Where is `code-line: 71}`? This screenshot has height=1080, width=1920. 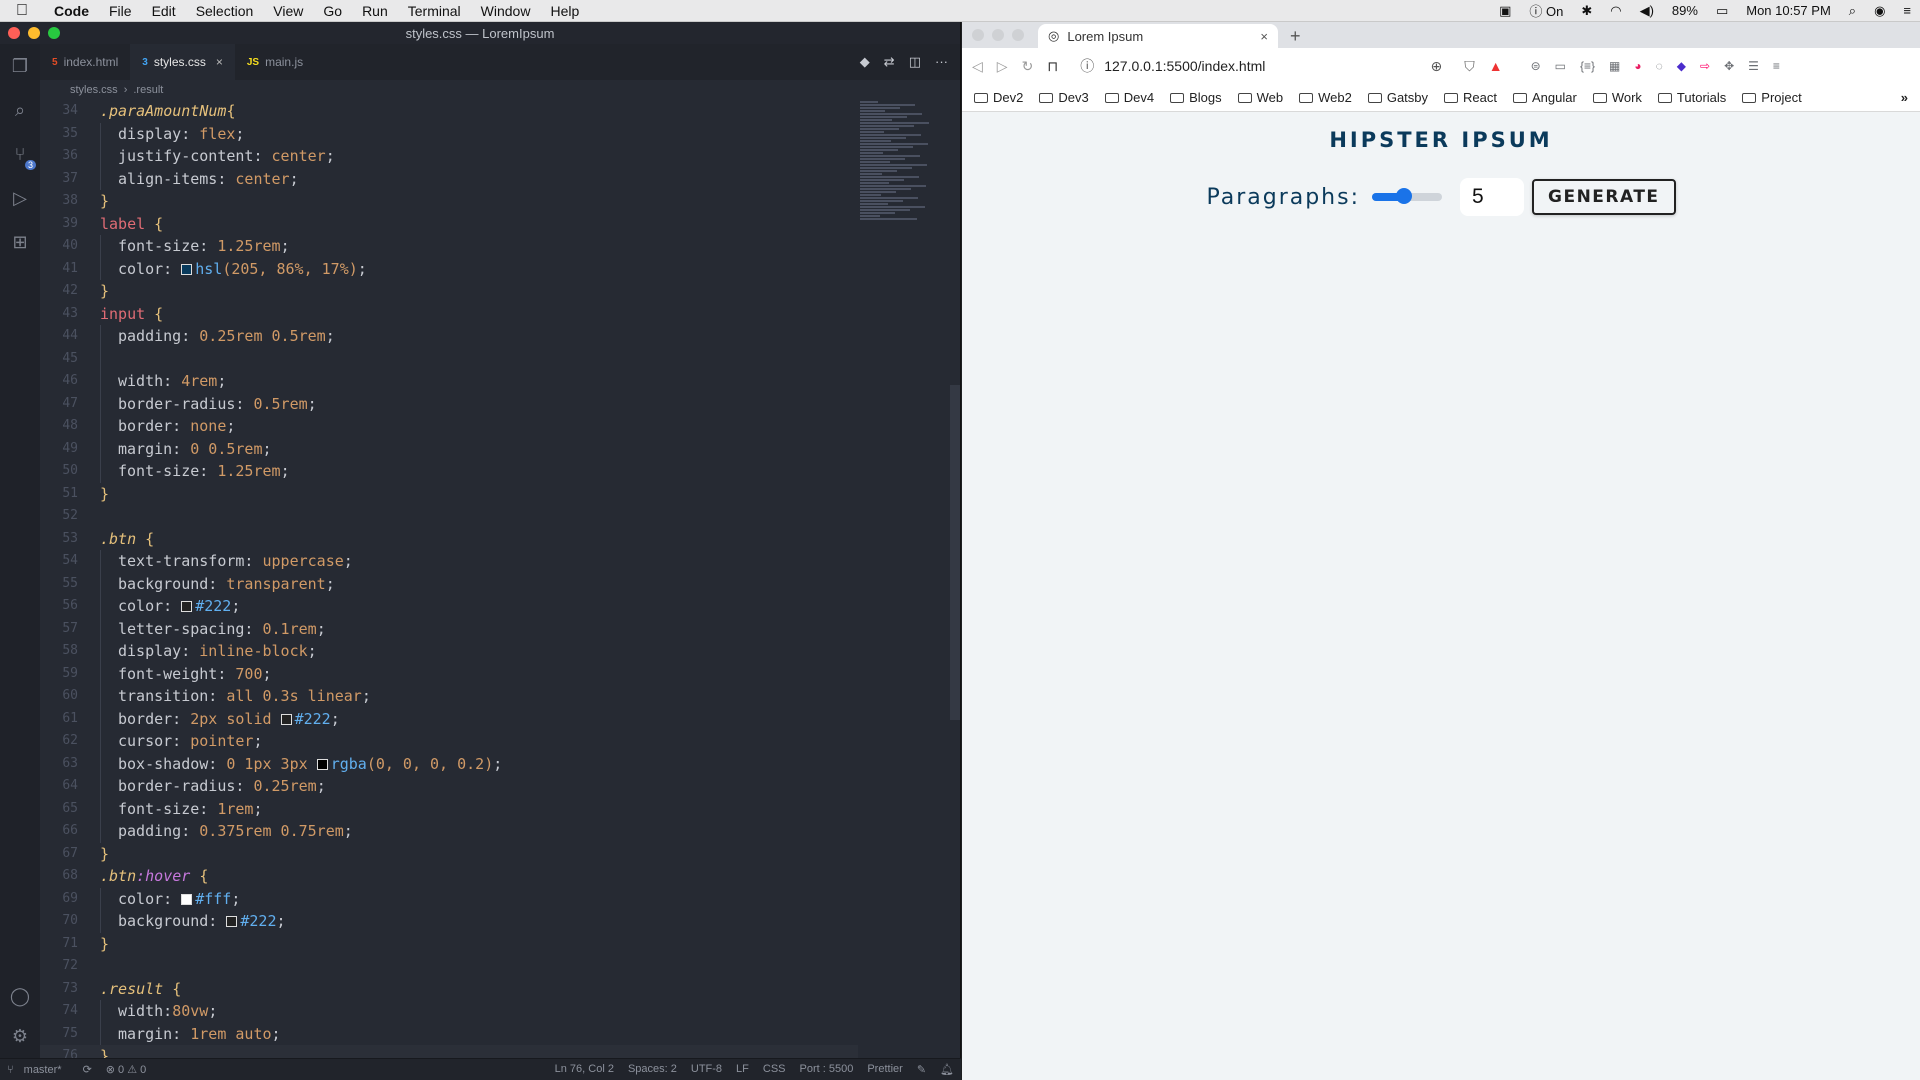
code-line: 71} is located at coordinates (449, 944).